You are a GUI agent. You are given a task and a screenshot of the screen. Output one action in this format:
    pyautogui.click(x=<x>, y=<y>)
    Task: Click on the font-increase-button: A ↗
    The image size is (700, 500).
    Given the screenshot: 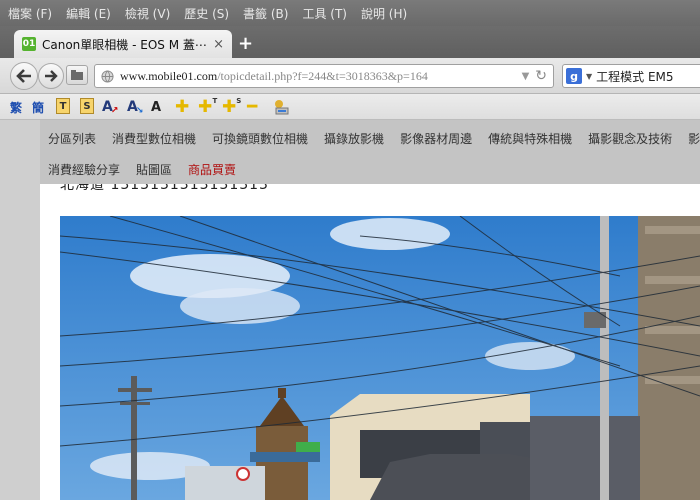 What is the action you would take?
    pyautogui.click(x=110, y=107)
    